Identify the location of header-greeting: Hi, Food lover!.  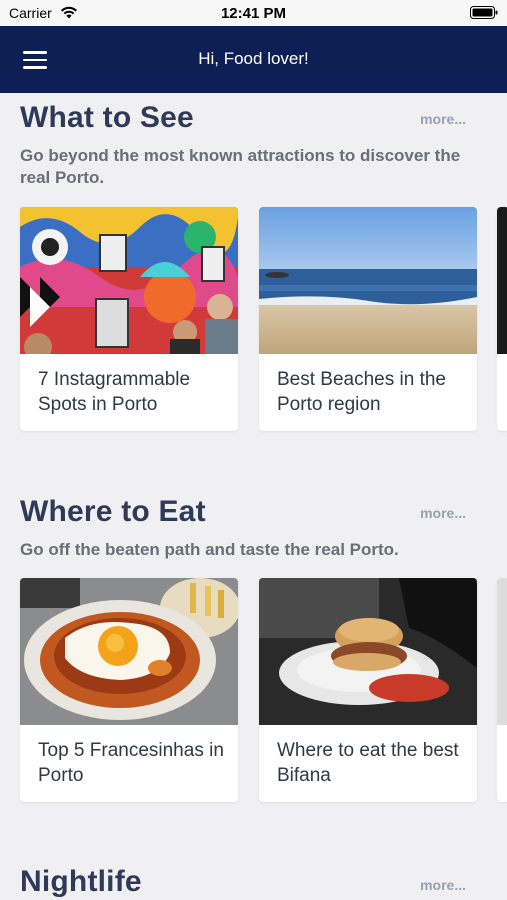
(253, 58).